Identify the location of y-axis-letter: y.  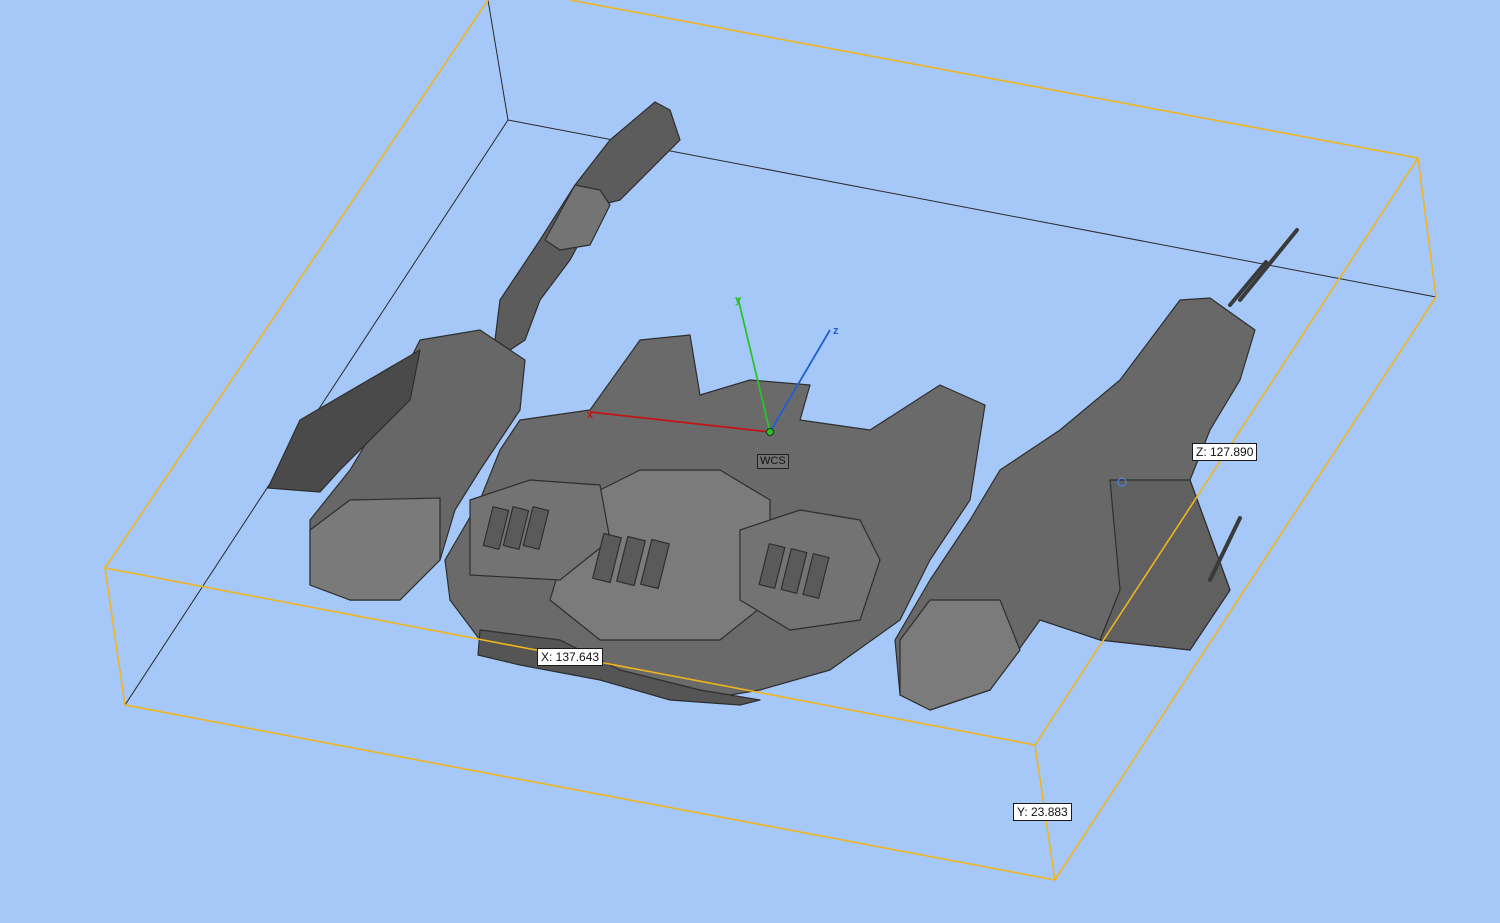
(738, 300).